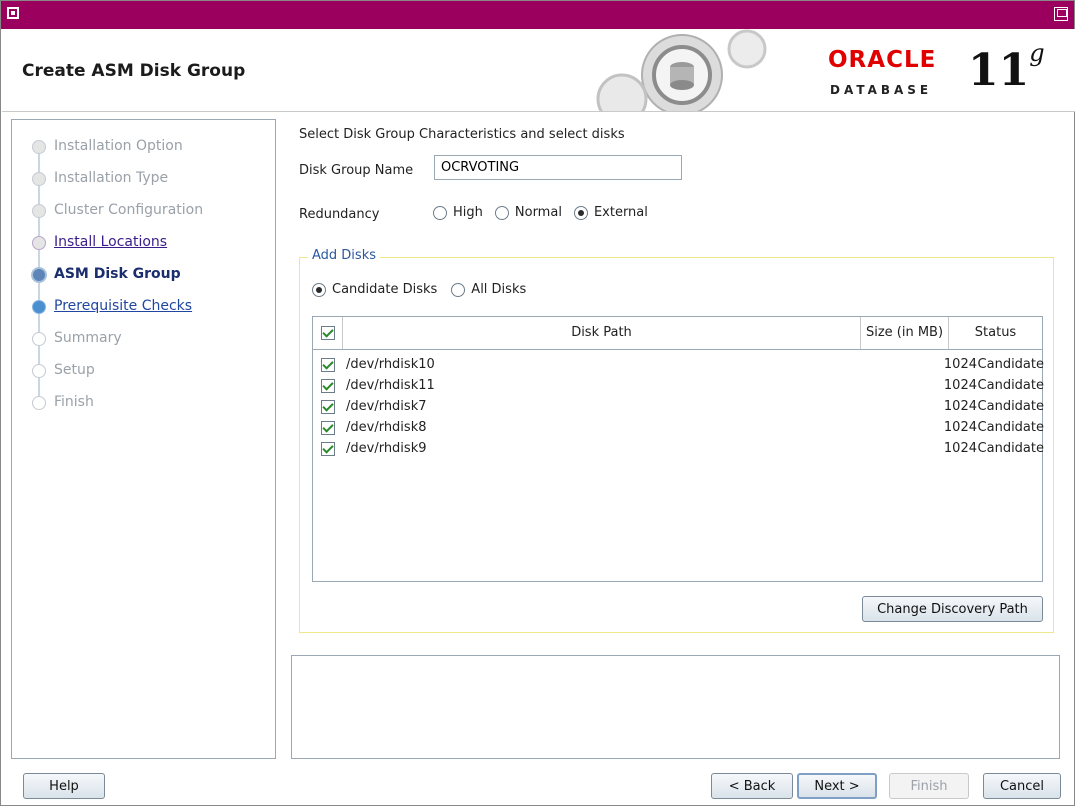  Describe the element at coordinates (386, 406) in the screenshot. I see `cell-path: /dev/rhdisk7` at that location.